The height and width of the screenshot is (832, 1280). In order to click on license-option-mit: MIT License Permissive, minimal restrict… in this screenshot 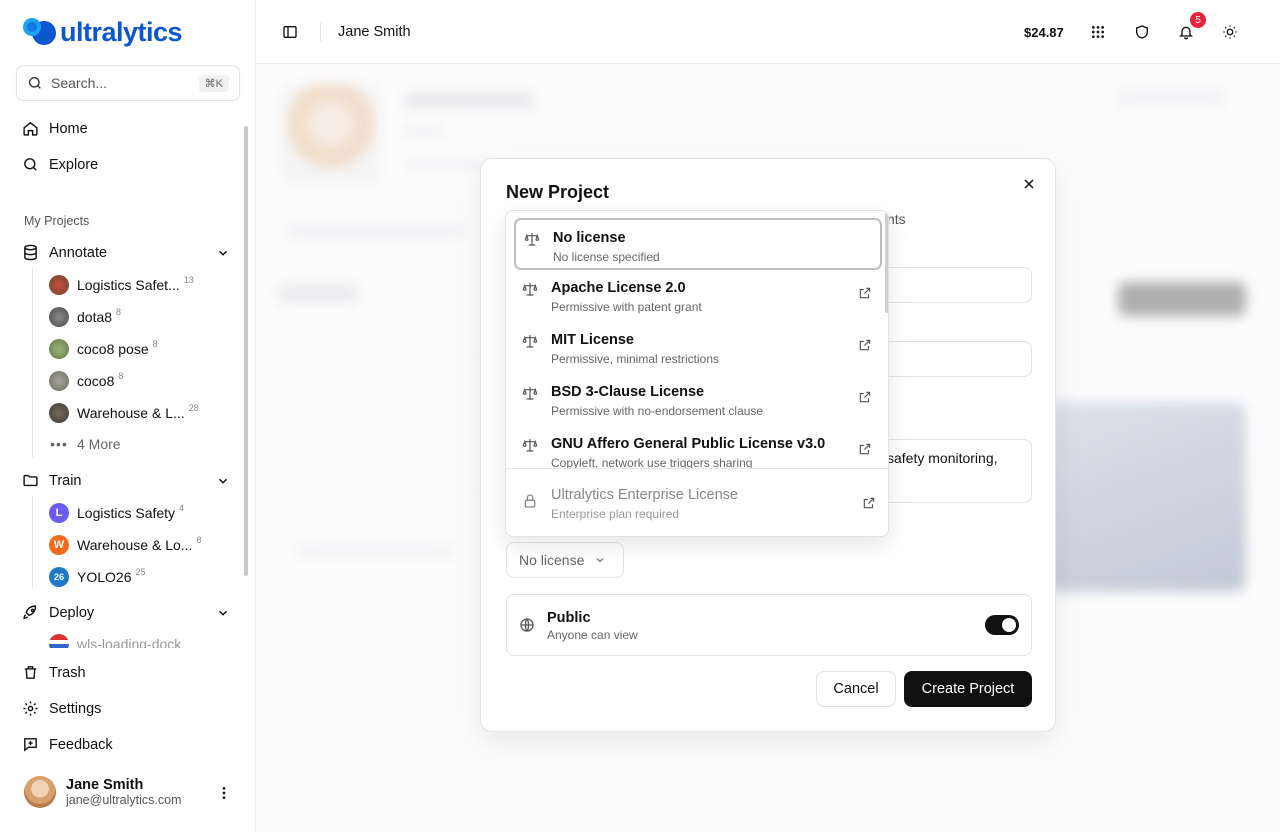, I will do `click(698, 348)`.